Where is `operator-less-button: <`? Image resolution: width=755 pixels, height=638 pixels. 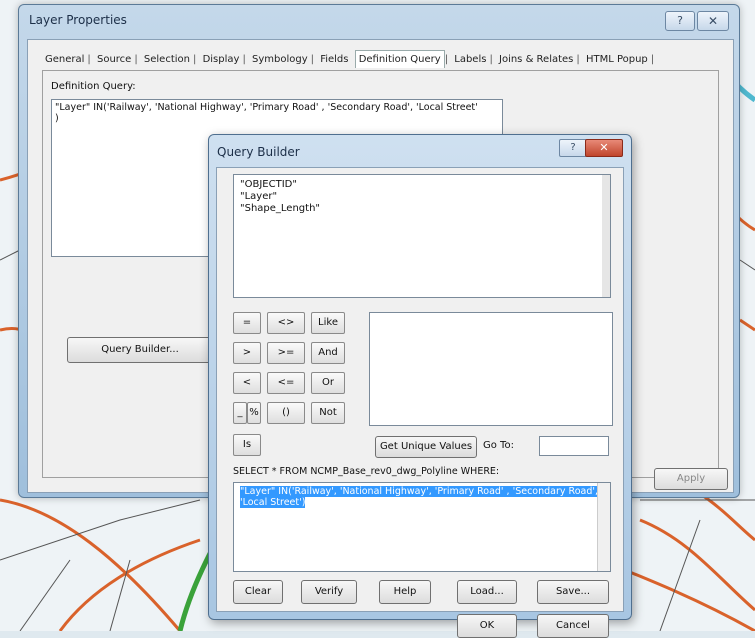
operator-less-button: < is located at coordinates (247, 383).